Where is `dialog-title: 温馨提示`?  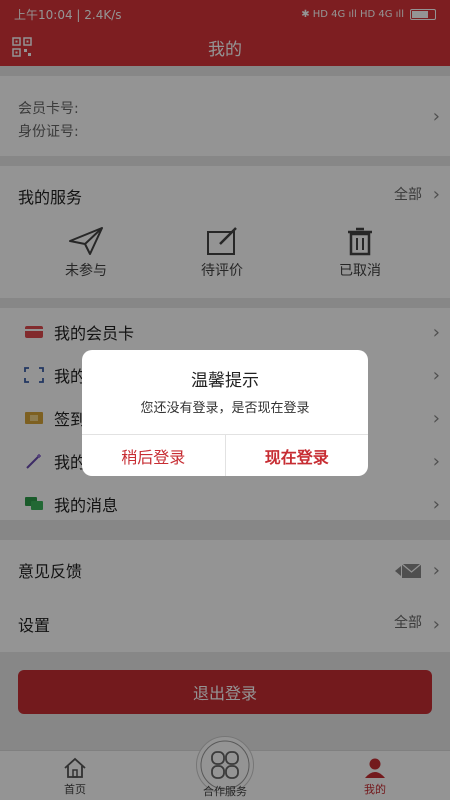
dialog-title: 温馨提示 is located at coordinates (225, 381).